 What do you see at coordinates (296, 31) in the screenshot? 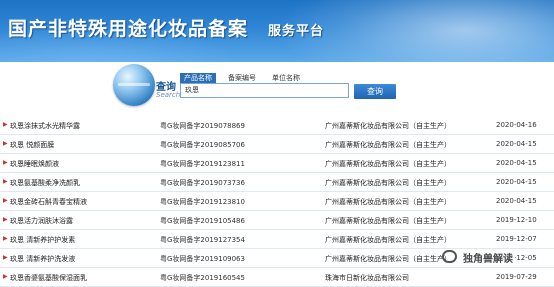
I see `site-subtitle: 服务平台` at bounding box center [296, 31].